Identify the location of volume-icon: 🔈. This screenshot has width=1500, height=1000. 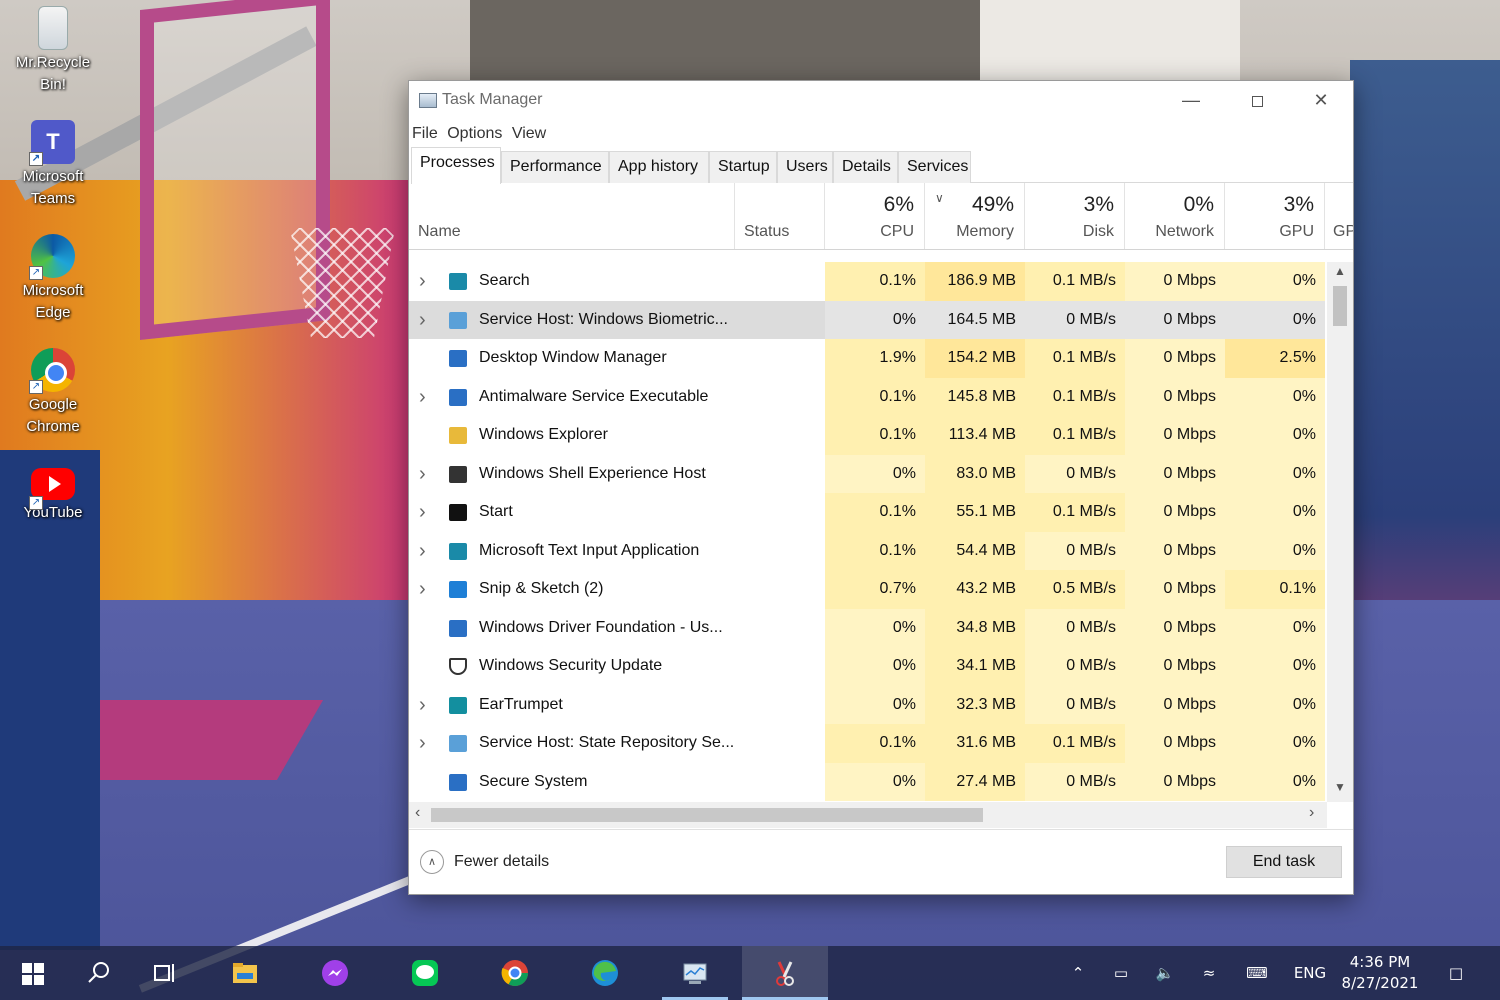
(1165, 973).